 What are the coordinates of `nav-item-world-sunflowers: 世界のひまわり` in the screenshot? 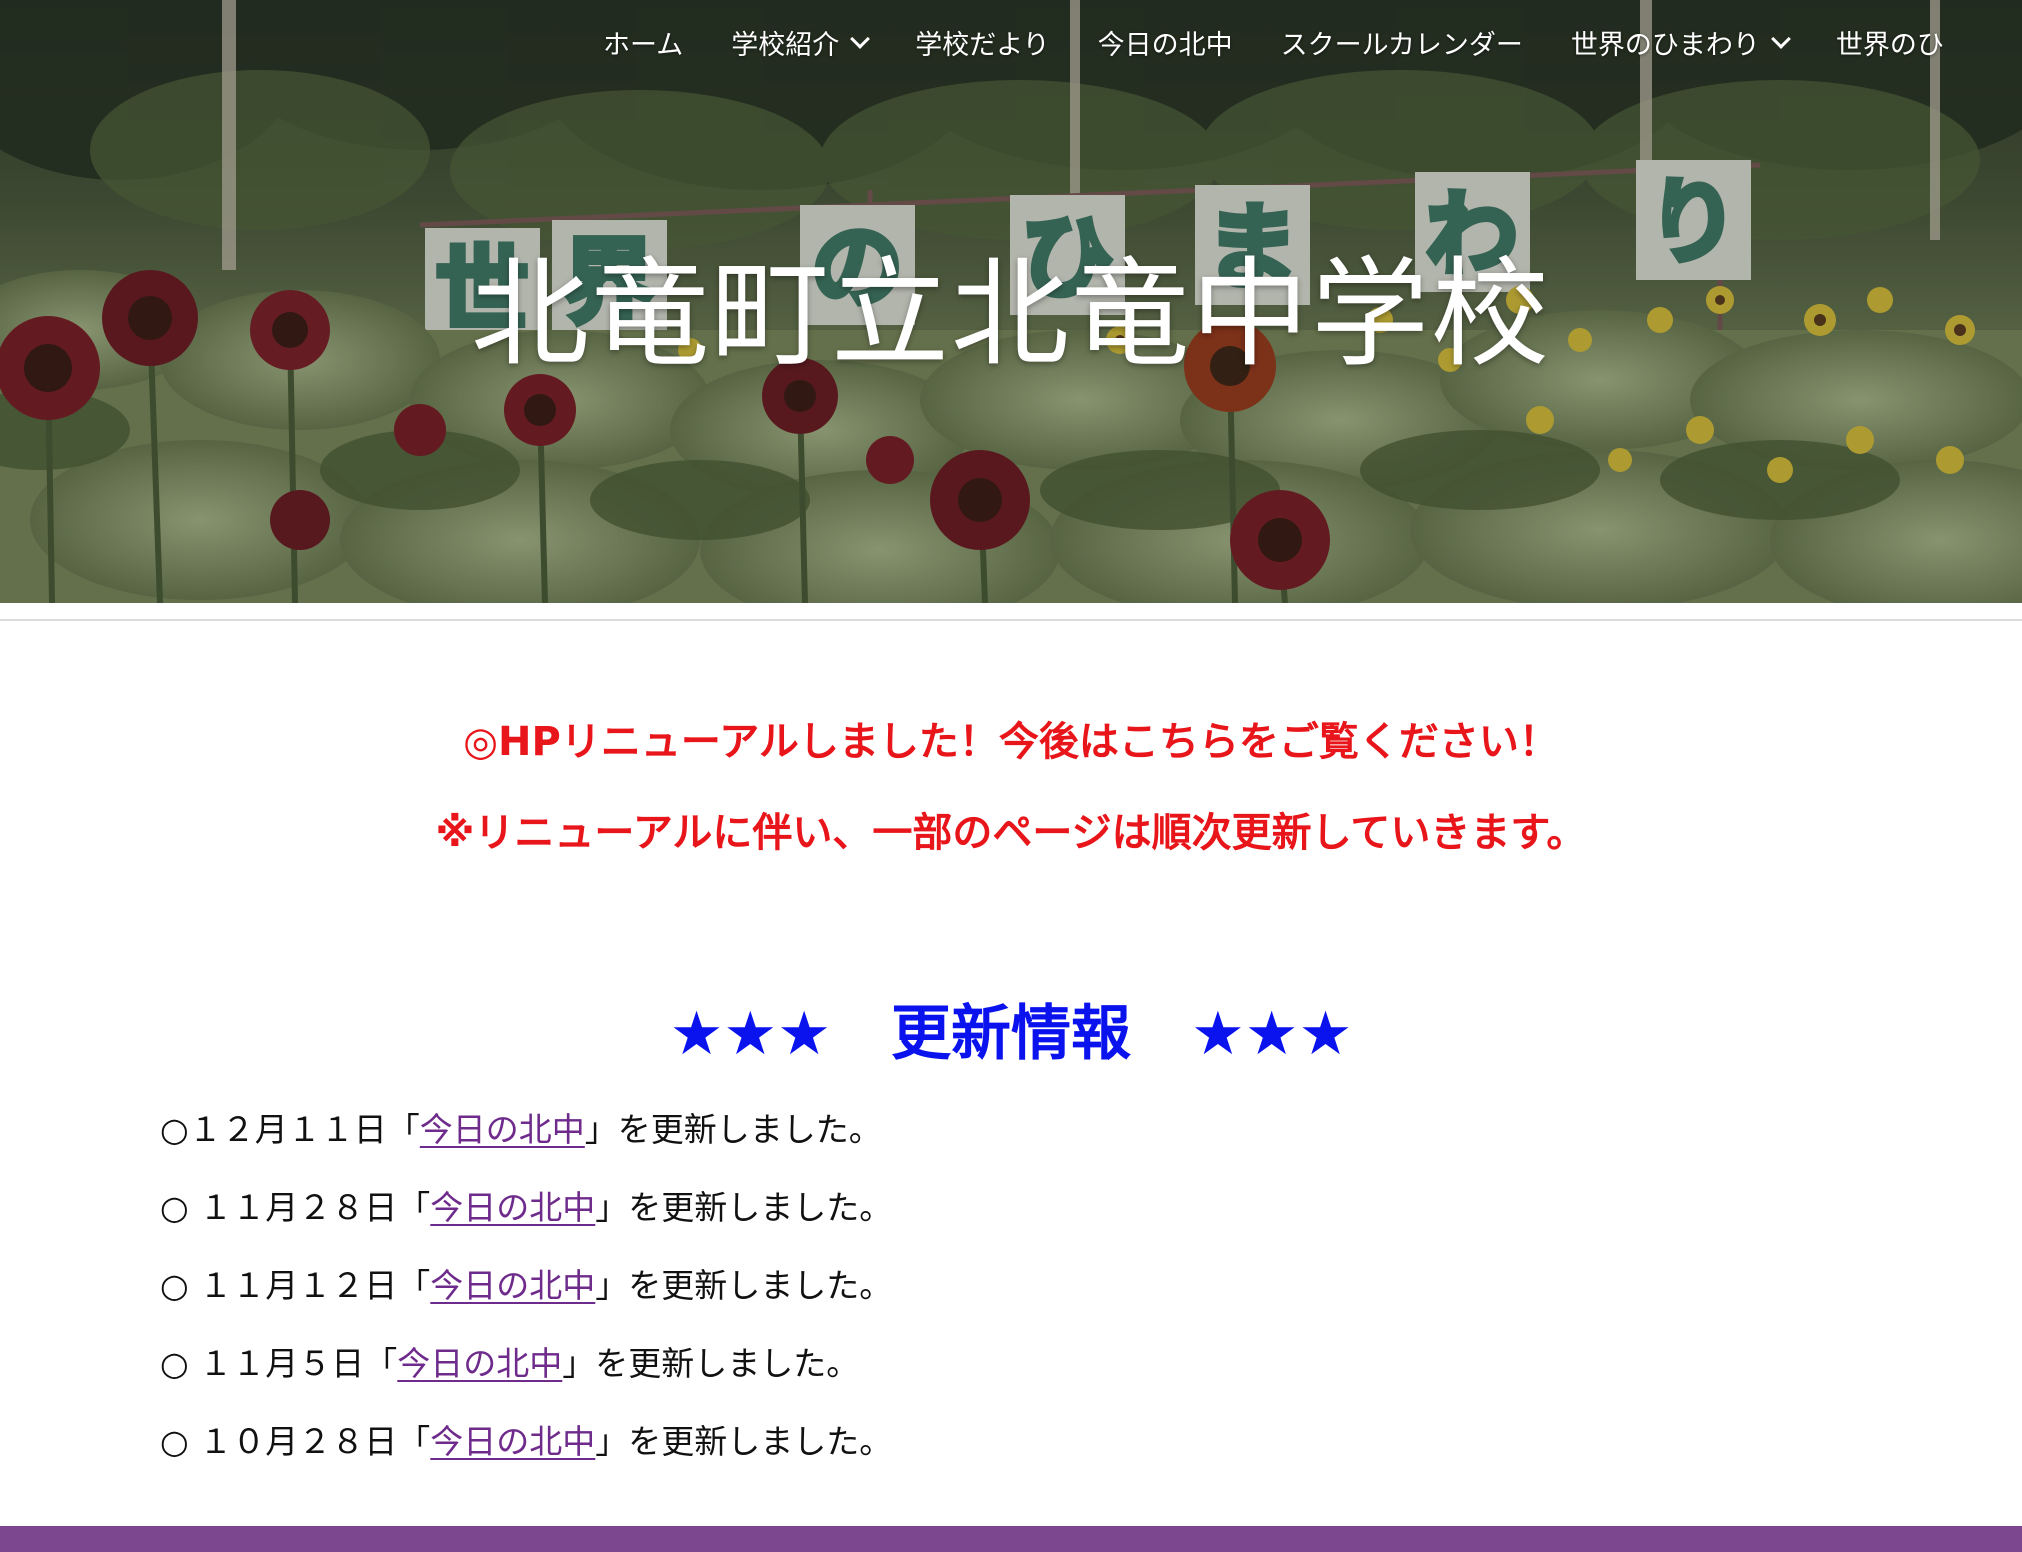 It's located at (1680, 42).